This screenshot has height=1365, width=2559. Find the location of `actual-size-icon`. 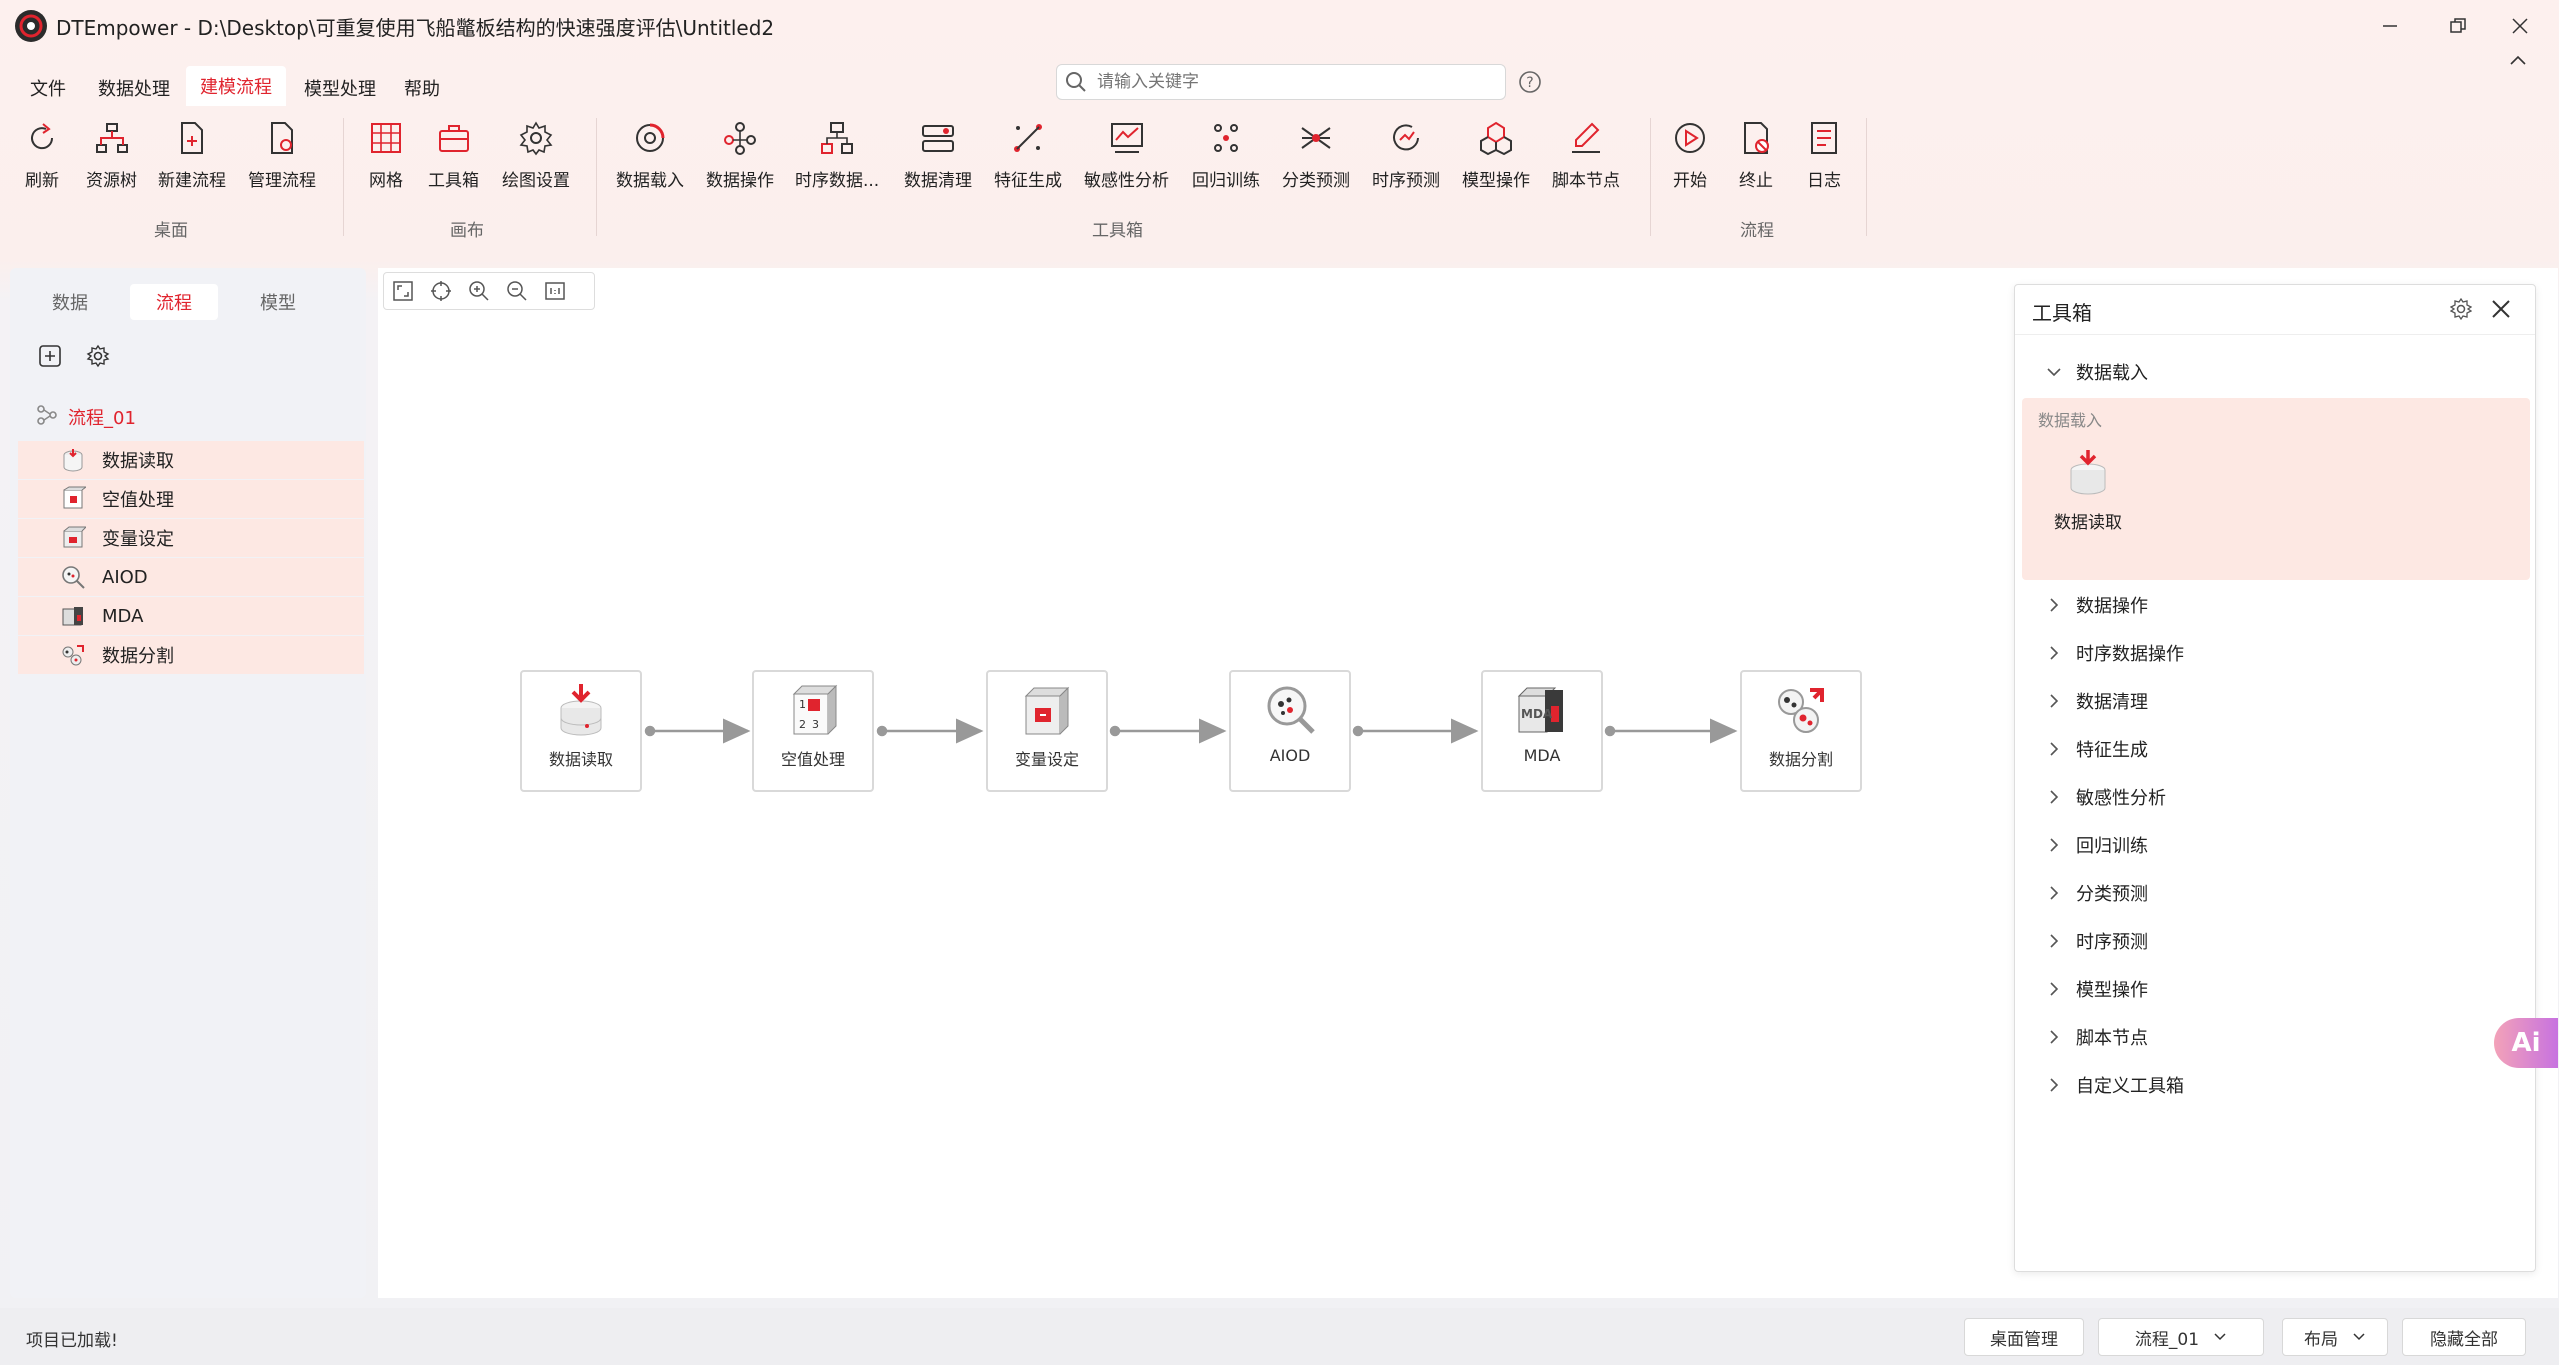

actual-size-icon is located at coordinates (555, 291).